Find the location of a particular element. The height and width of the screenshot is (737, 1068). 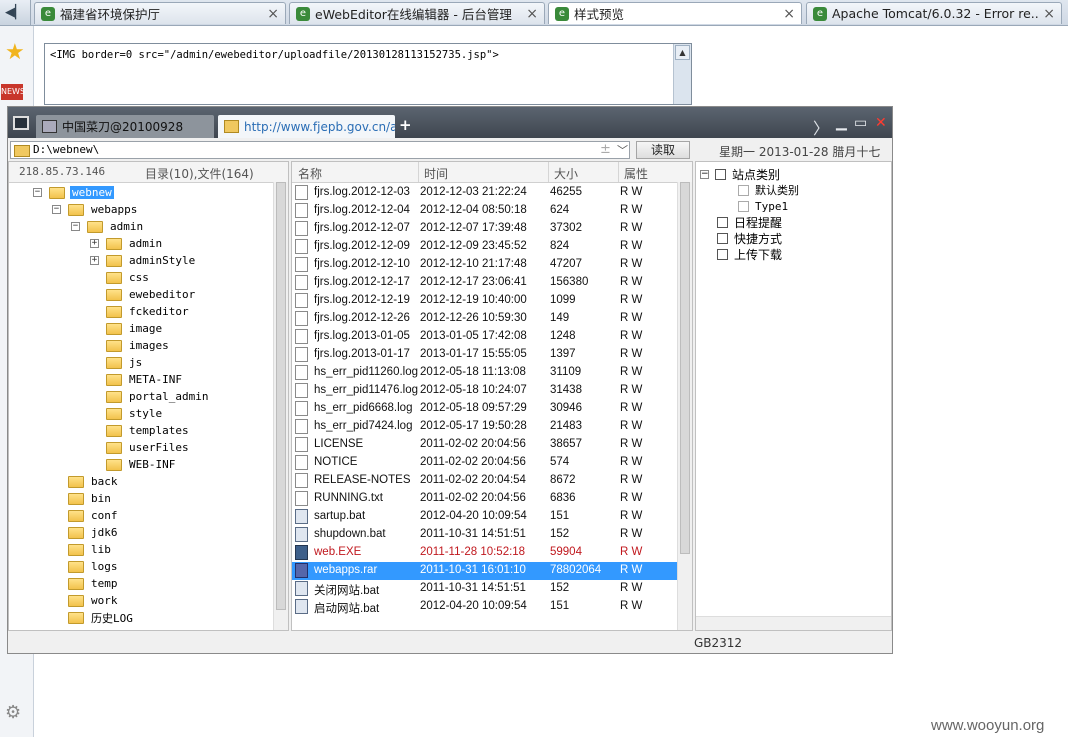

tree-node: ewebeditor is located at coordinates (143, 294).